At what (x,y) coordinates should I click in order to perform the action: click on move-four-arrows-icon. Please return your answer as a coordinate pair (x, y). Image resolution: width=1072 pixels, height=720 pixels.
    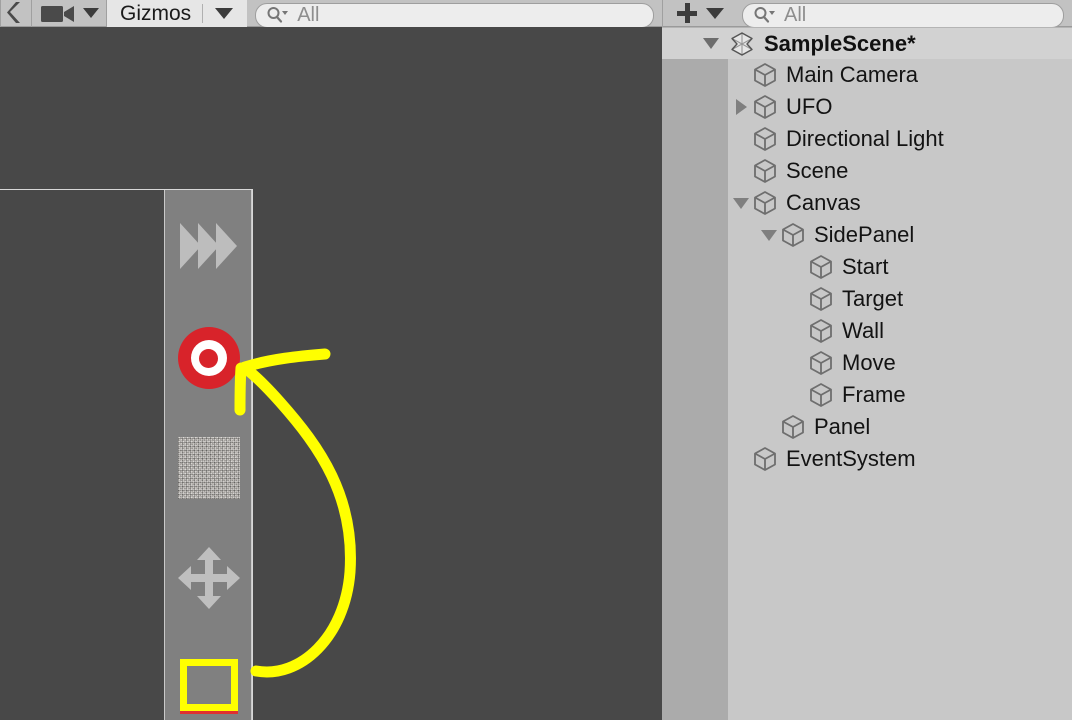
    Looking at the image, I should click on (208, 578).